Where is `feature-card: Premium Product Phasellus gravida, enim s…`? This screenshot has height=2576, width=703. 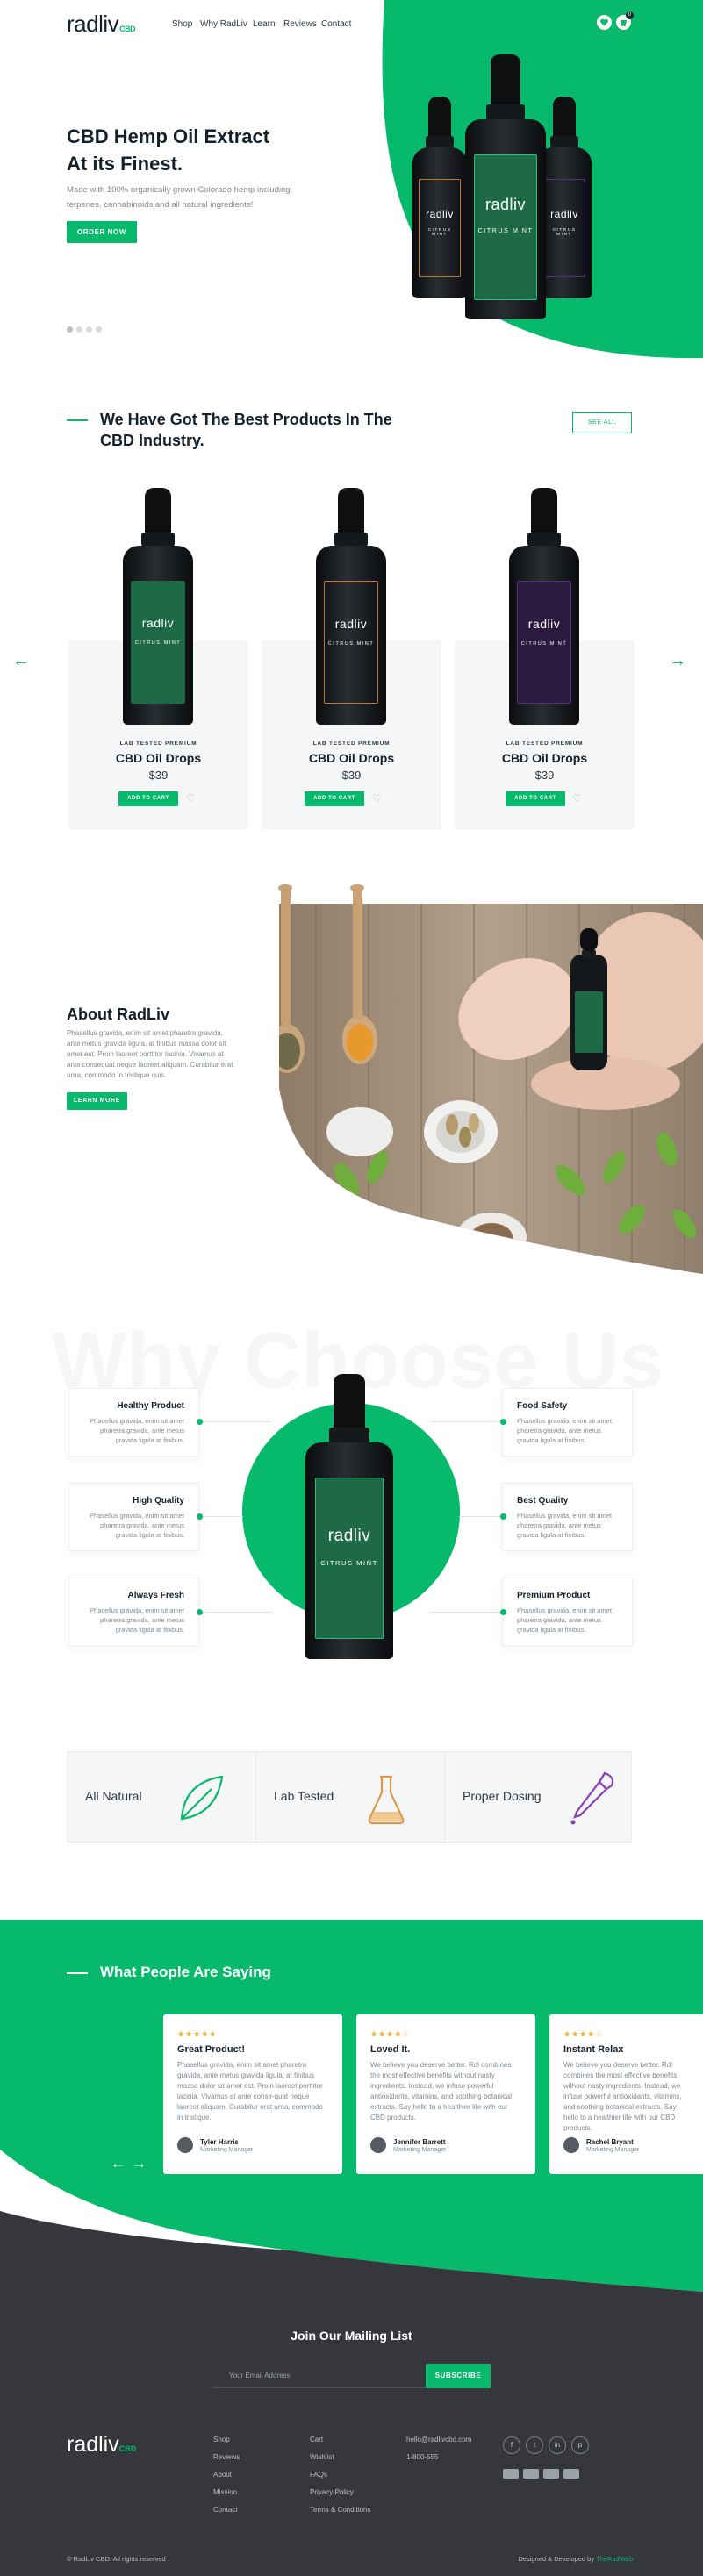 feature-card: Premium Product Phasellus gravida, enim s… is located at coordinates (567, 1612).